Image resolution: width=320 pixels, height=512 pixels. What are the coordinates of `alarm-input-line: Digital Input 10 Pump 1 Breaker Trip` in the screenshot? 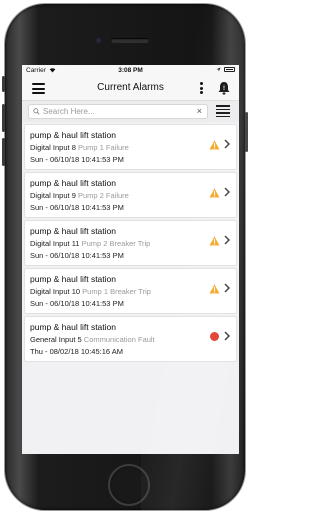 It's located at (90, 291).